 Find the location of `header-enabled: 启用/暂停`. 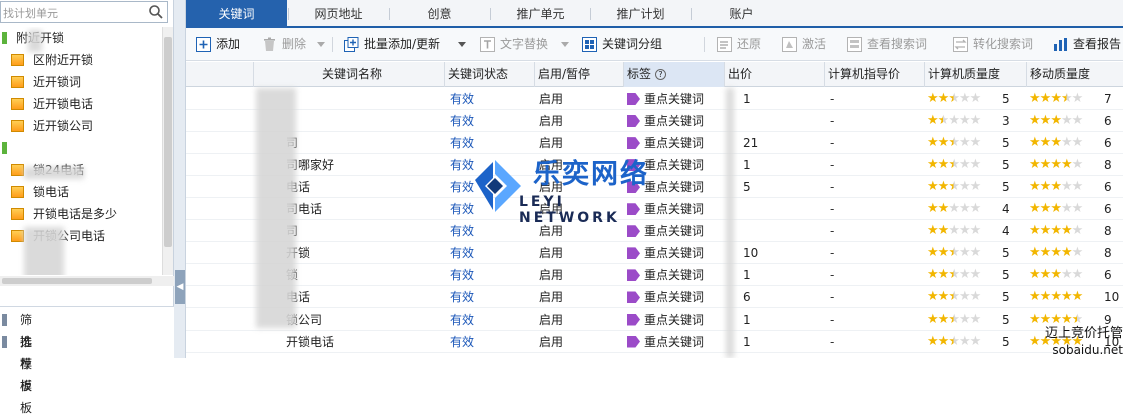

header-enabled: 启用/暂停 is located at coordinates (579, 74).